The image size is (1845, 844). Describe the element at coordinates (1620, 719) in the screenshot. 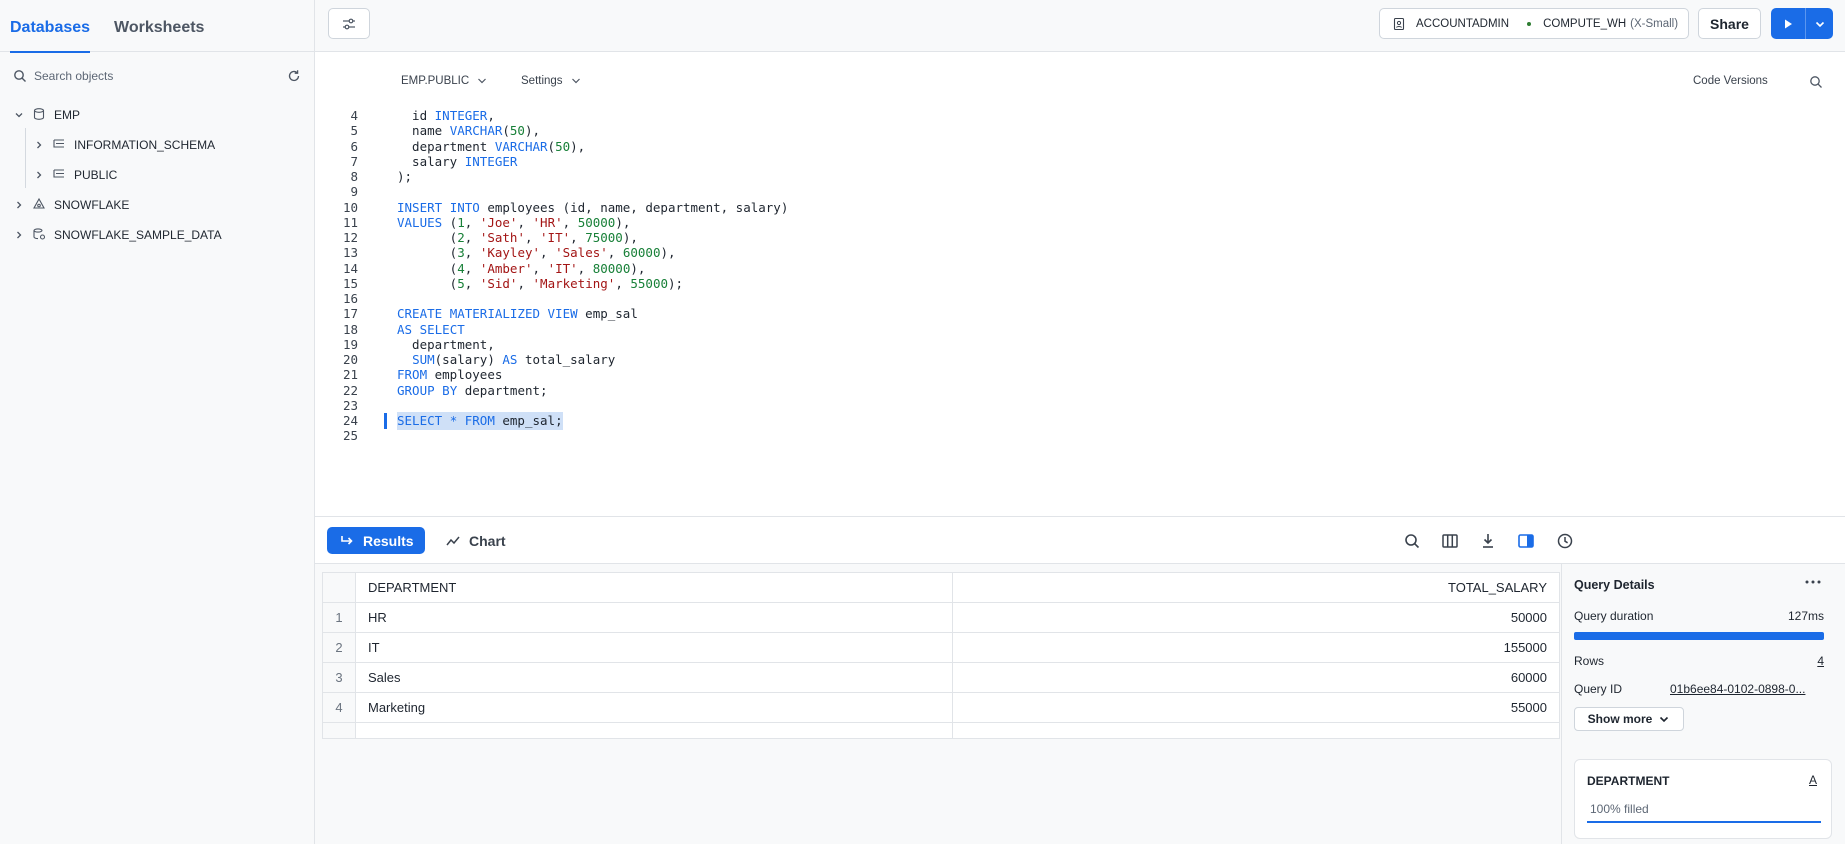

I see `show-more-label: Show more` at that location.